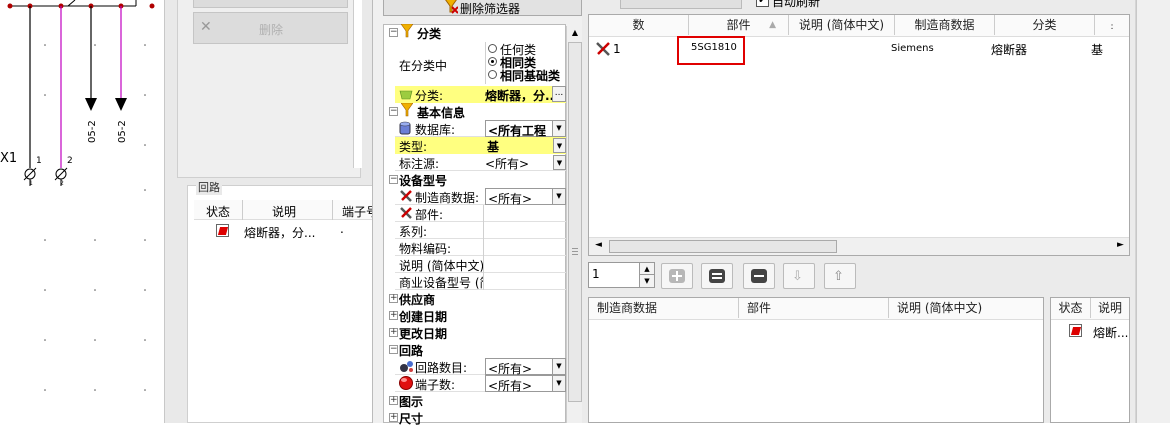  What do you see at coordinates (406, 367) in the screenshot?
I see `circuit-count-icon` at bounding box center [406, 367].